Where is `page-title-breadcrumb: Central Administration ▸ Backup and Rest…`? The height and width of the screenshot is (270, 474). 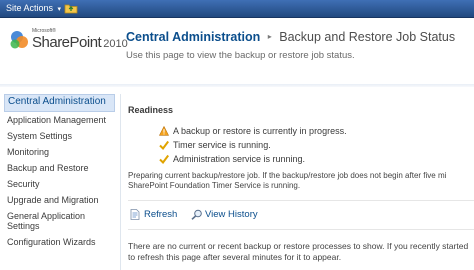
page-title-breadcrumb: Central Administration ▸ Backup and Rest… is located at coordinates (290, 37).